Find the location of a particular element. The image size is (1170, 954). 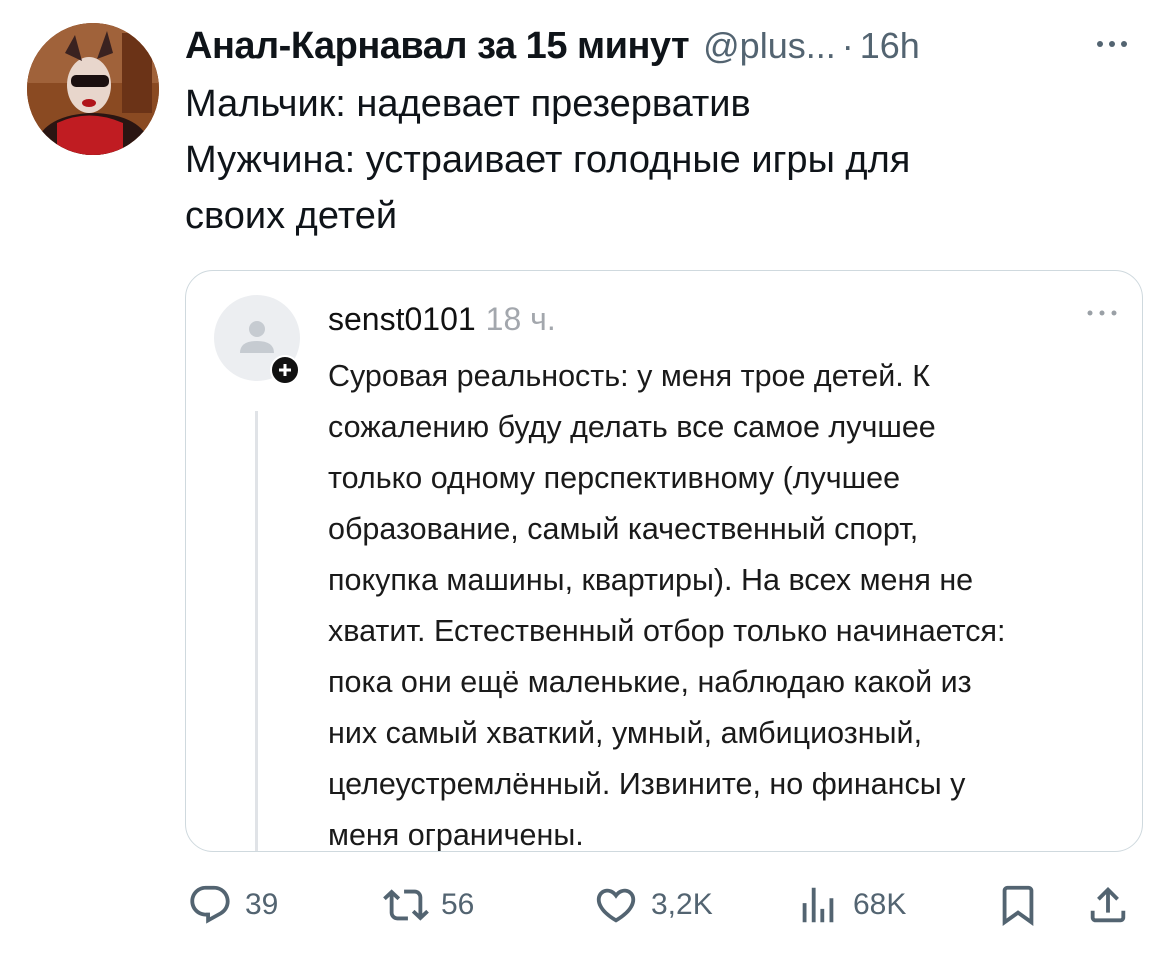

follow-plus-icon is located at coordinates (285, 370).